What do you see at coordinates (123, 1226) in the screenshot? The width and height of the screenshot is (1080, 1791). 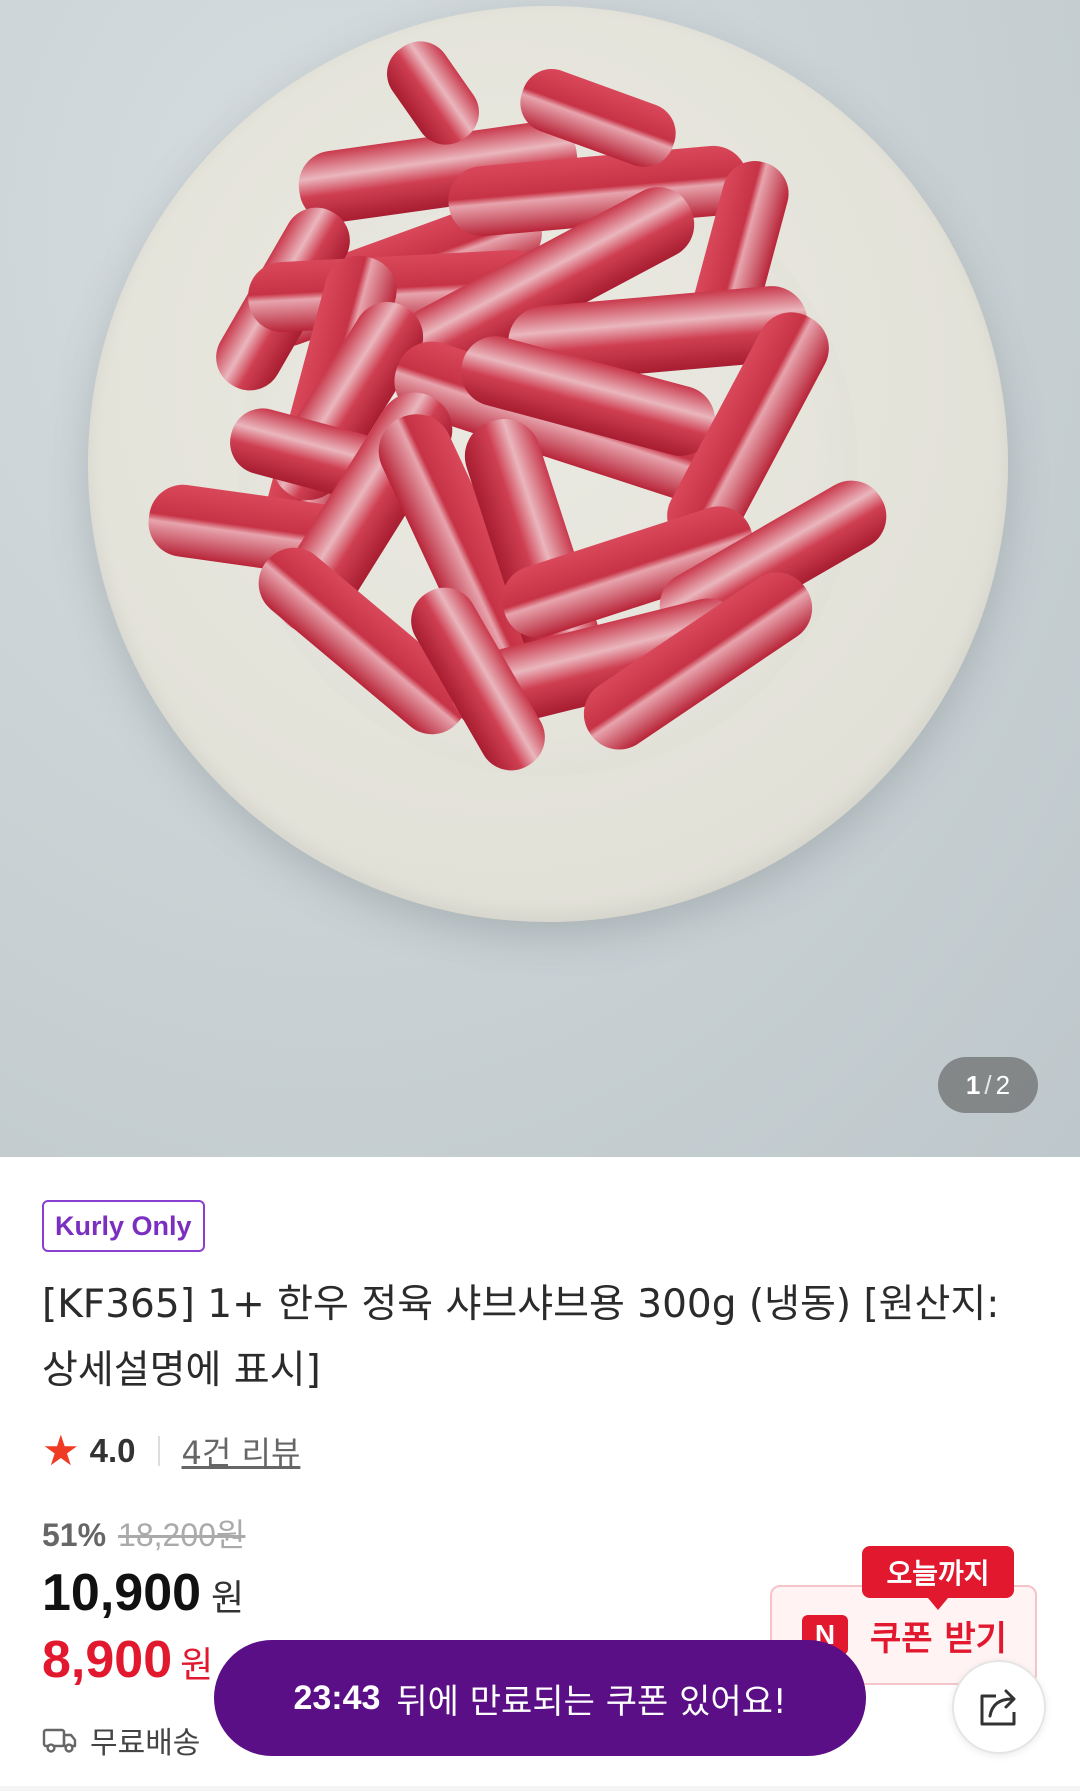 I see `kurly-only-badge: Kurly Only` at bounding box center [123, 1226].